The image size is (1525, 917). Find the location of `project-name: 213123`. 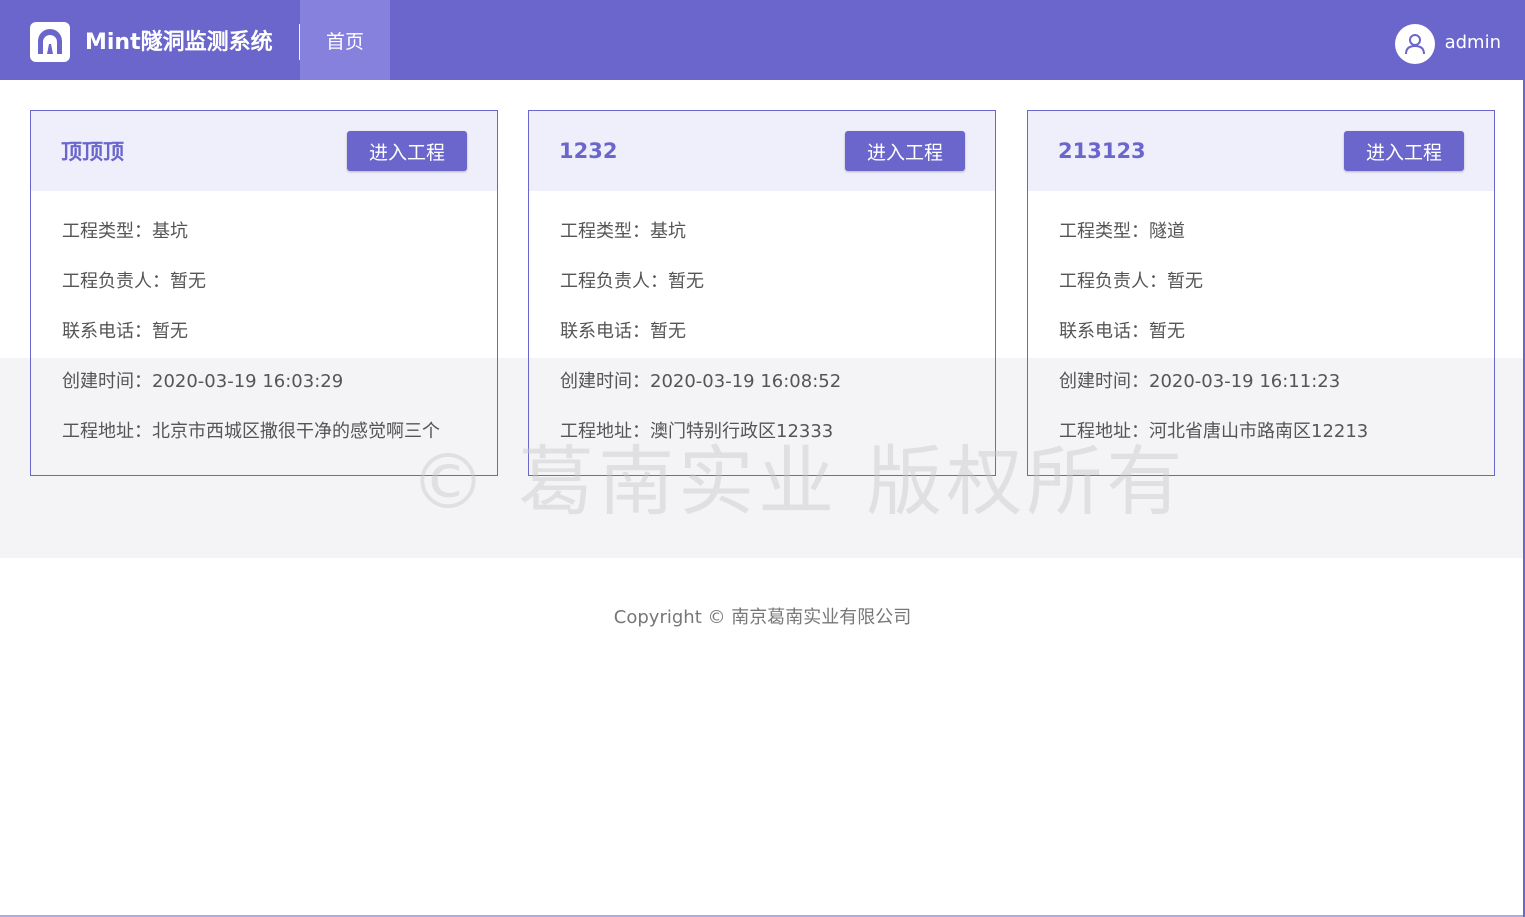

project-name: 213123 is located at coordinates (1102, 151).